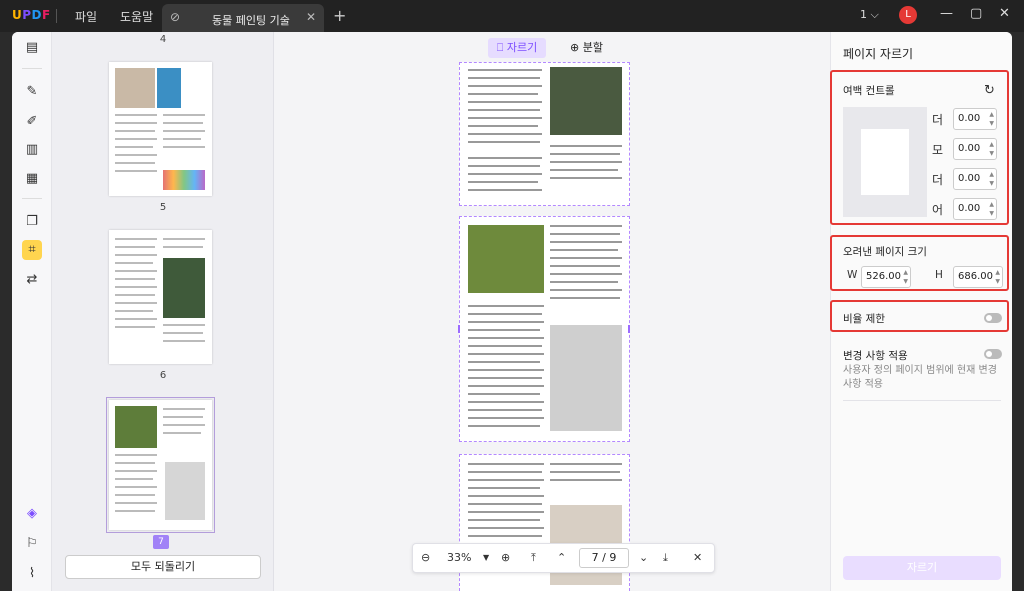 The width and height of the screenshot is (1024, 591). What do you see at coordinates (975, 149) in the screenshot?
I see `margin-bottom-input: 0.00 ▲ ▼` at bounding box center [975, 149].